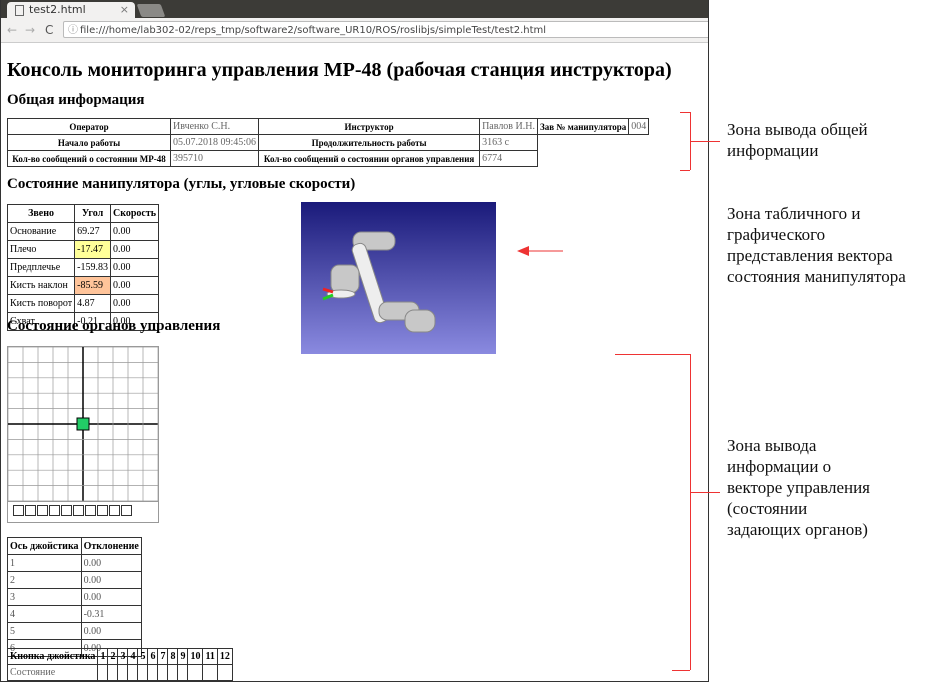  I want to click on tab-title: test2.html, so click(57, 9).